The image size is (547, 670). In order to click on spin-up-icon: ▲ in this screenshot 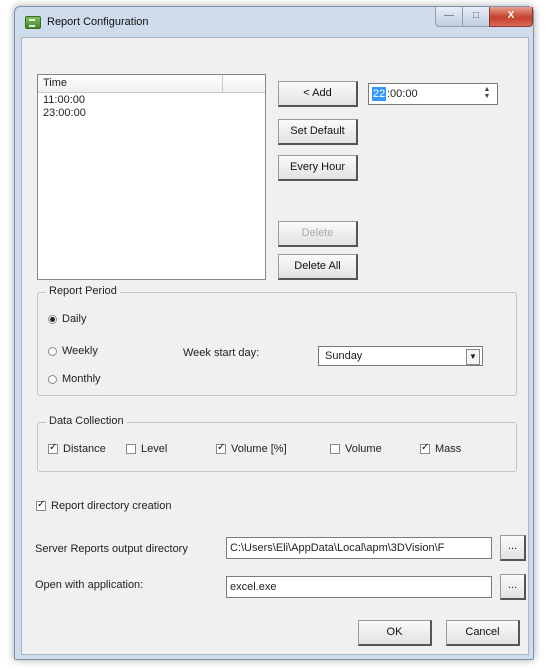, I will do `click(487, 89)`.